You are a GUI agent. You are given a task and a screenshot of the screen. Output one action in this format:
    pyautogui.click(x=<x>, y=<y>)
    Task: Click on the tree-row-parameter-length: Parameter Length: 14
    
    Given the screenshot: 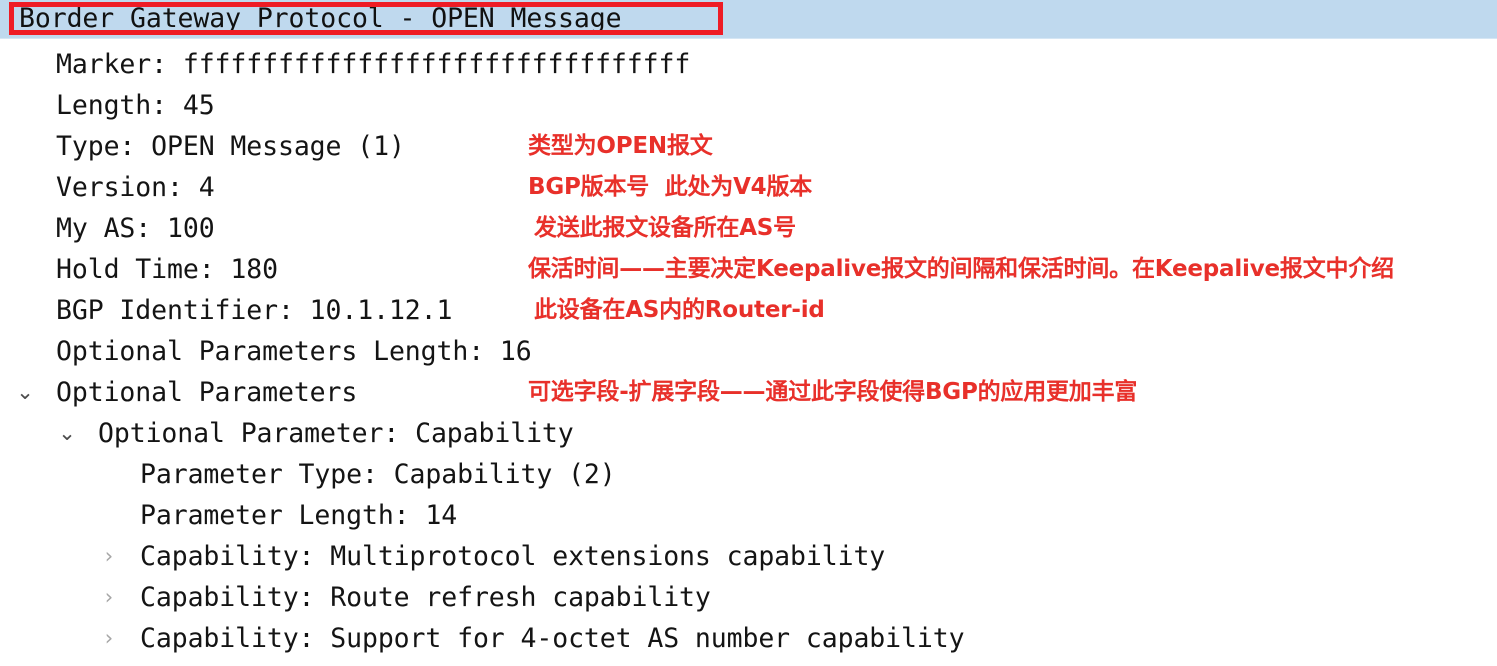 What is the action you would take?
    pyautogui.click(x=748, y=515)
    